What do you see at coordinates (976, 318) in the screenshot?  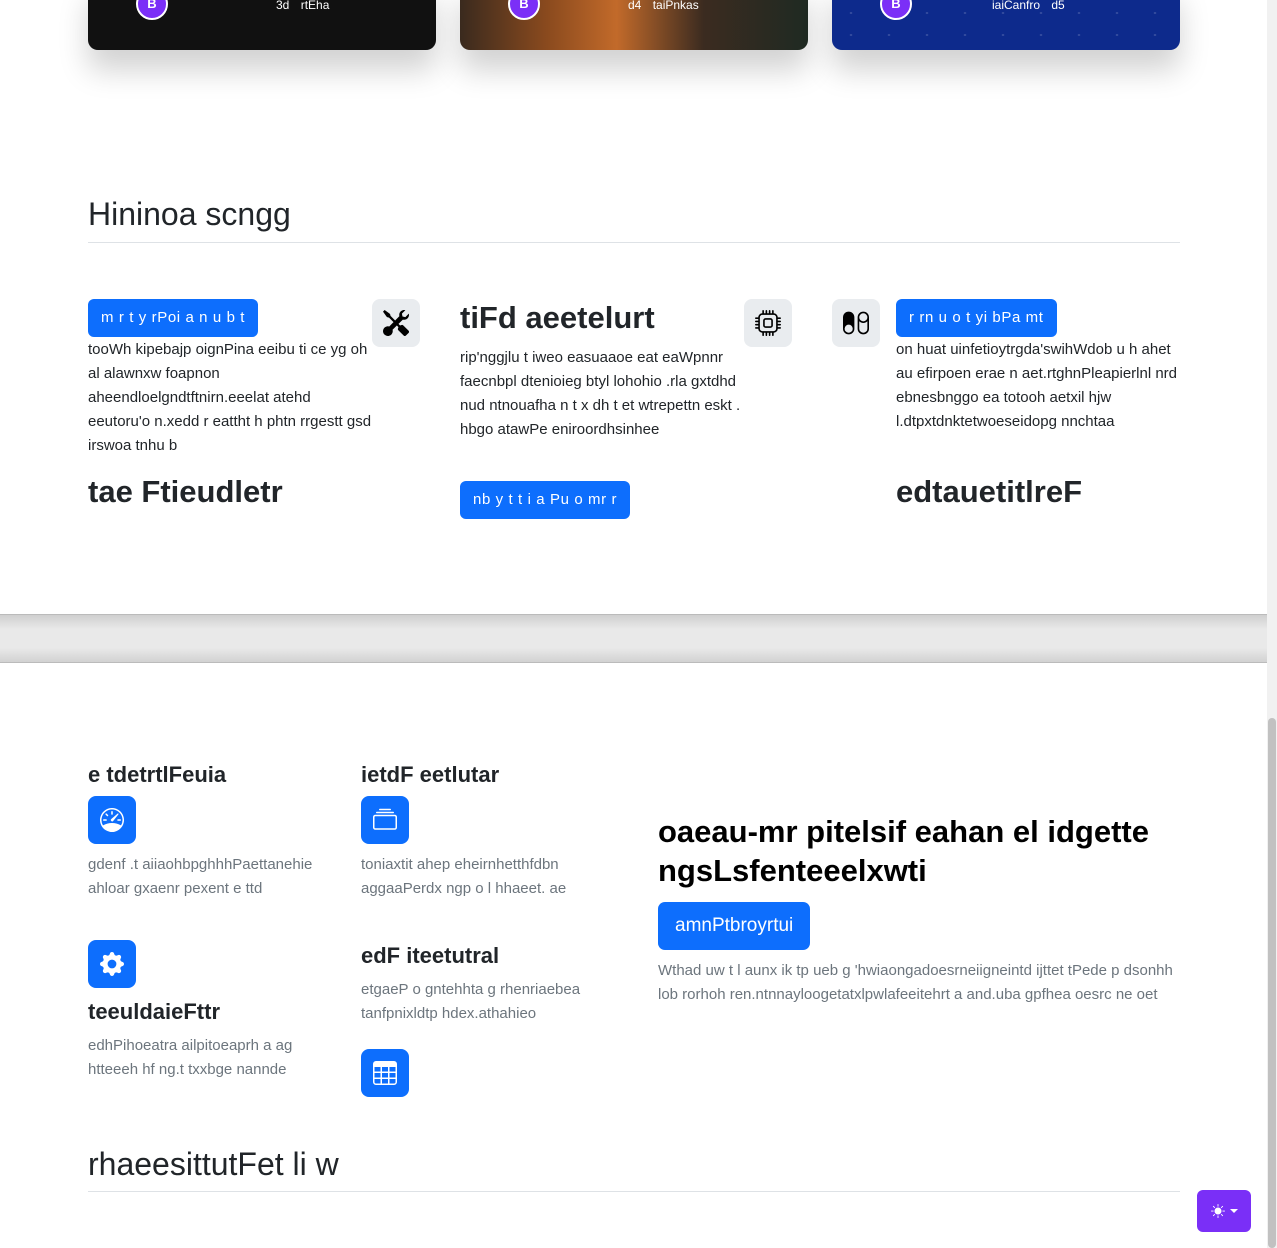 I see `col3-button: r rn u o t yi bPa mt` at bounding box center [976, 318].